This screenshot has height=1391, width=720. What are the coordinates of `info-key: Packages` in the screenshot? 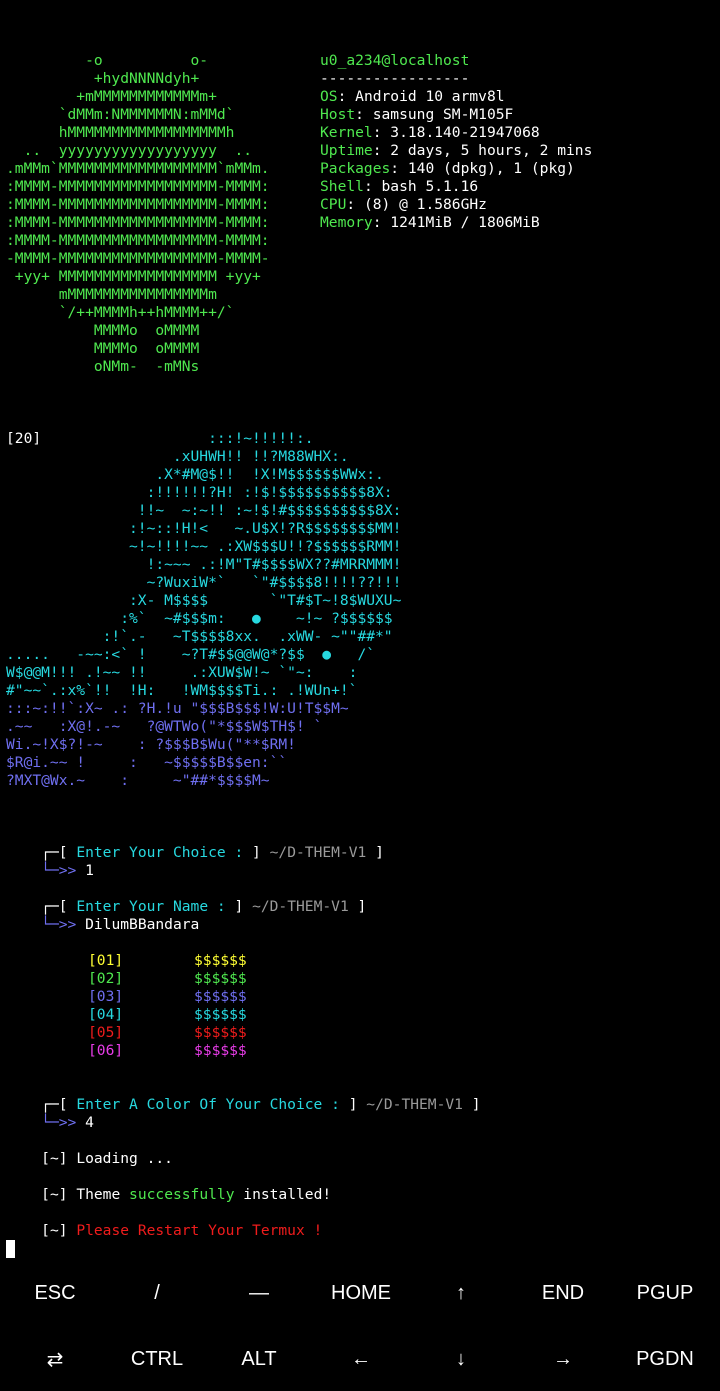 It's located at (355, 168).